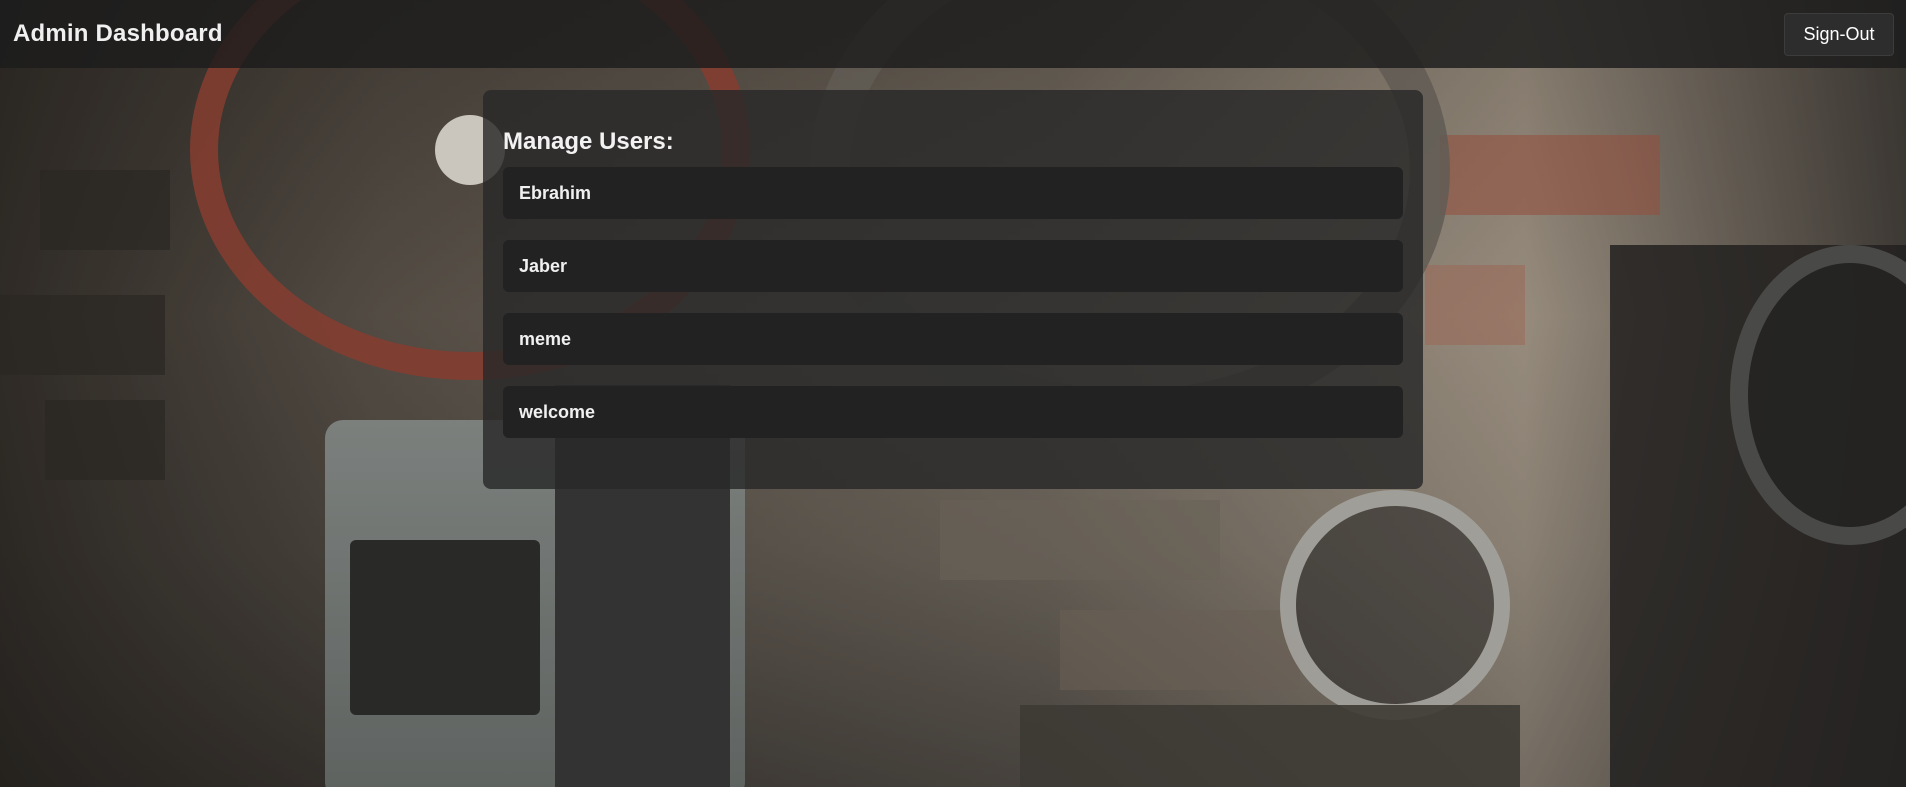  What do you see at coordinates (588, 141) in the screenshot?
I see `panel-heading: Manage Users:` at bounding box center [588, 141].